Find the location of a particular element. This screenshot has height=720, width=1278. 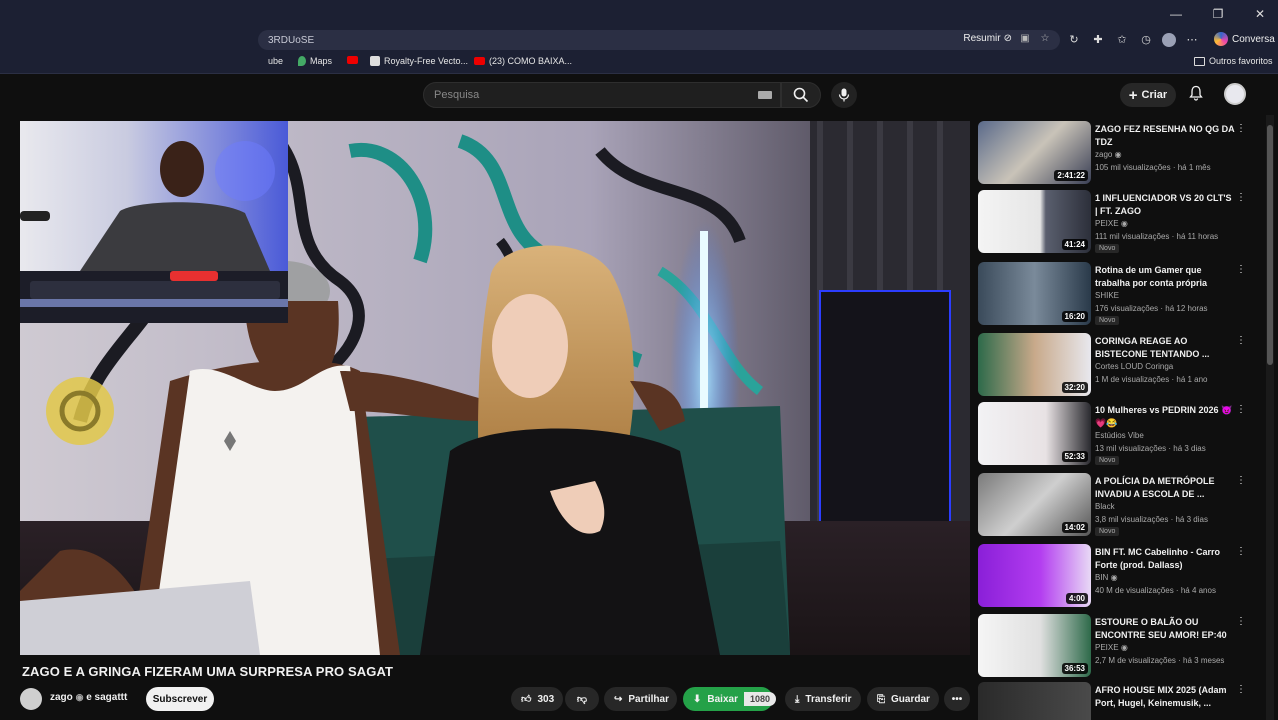

video-title: ZAGO FEZ RESENHA NO QG DA TDZ is located at coordinates (1165, 136).